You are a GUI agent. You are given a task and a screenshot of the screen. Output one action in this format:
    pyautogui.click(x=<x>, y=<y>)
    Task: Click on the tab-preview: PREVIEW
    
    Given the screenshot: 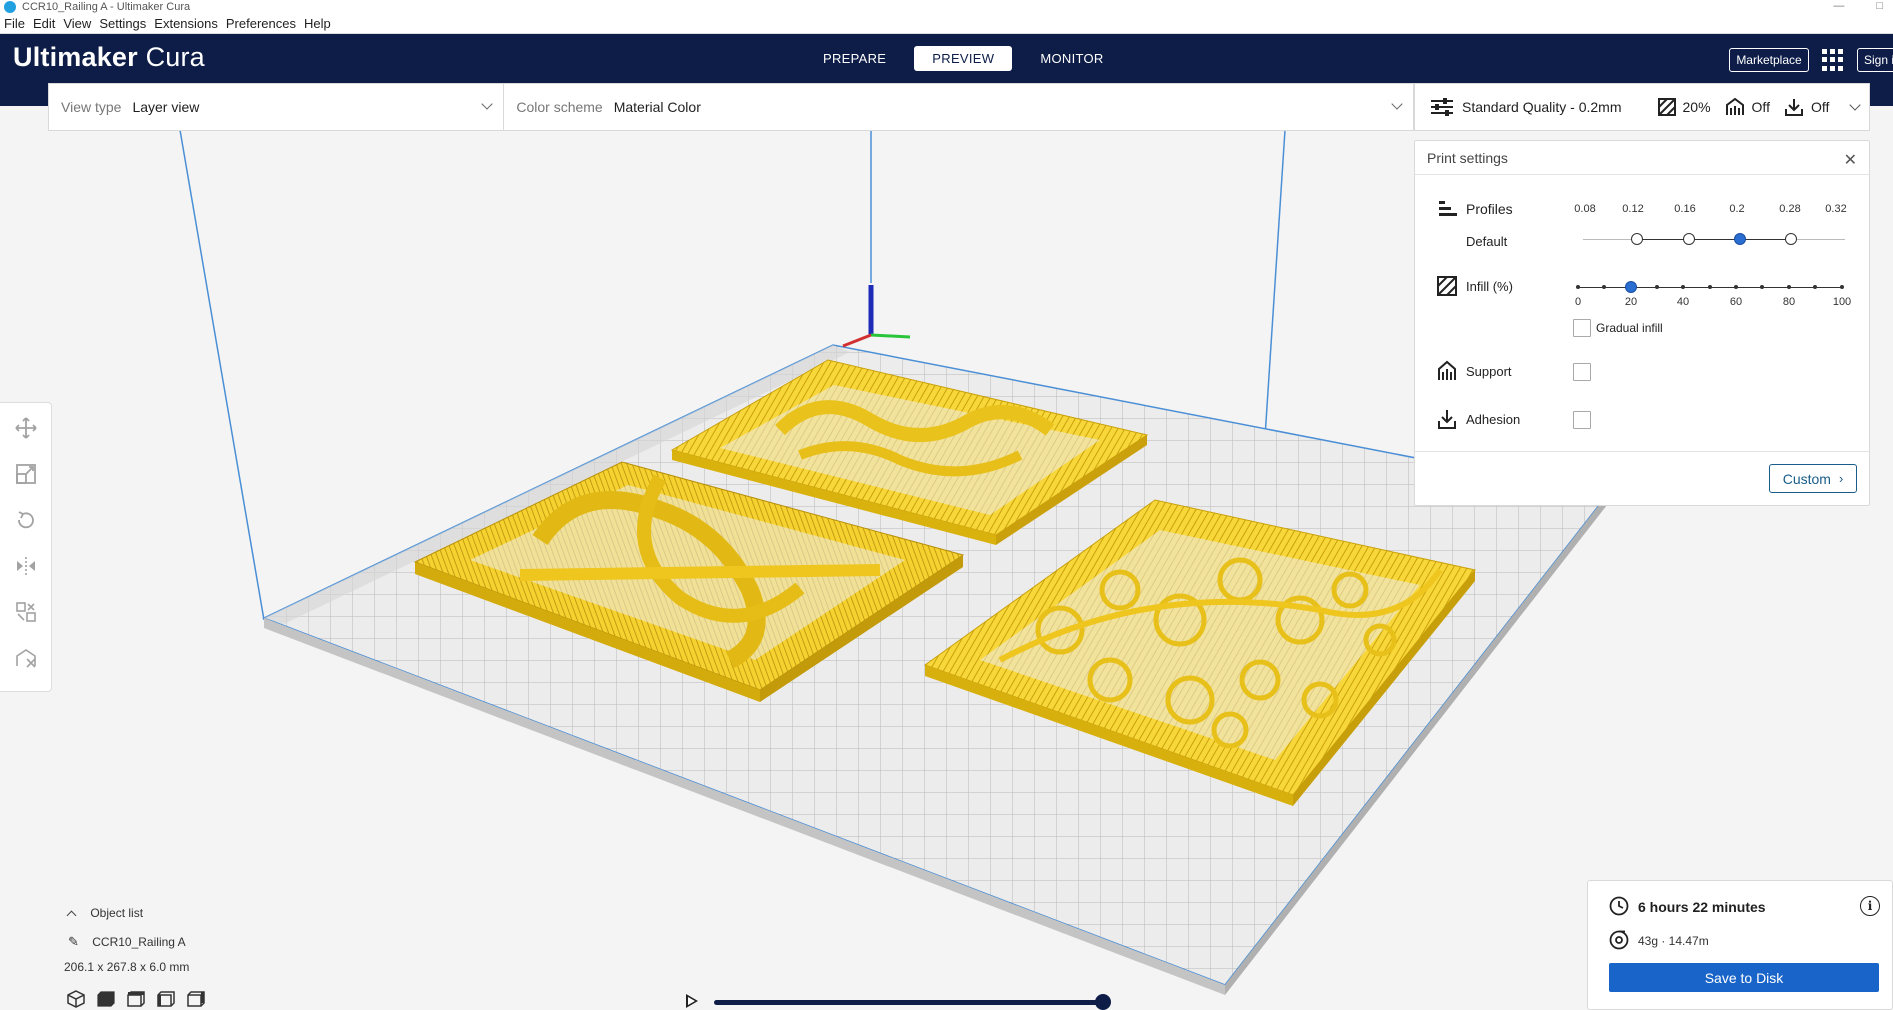 What is the action you would take?
    pyautogui.click(x=963, y=58)
    